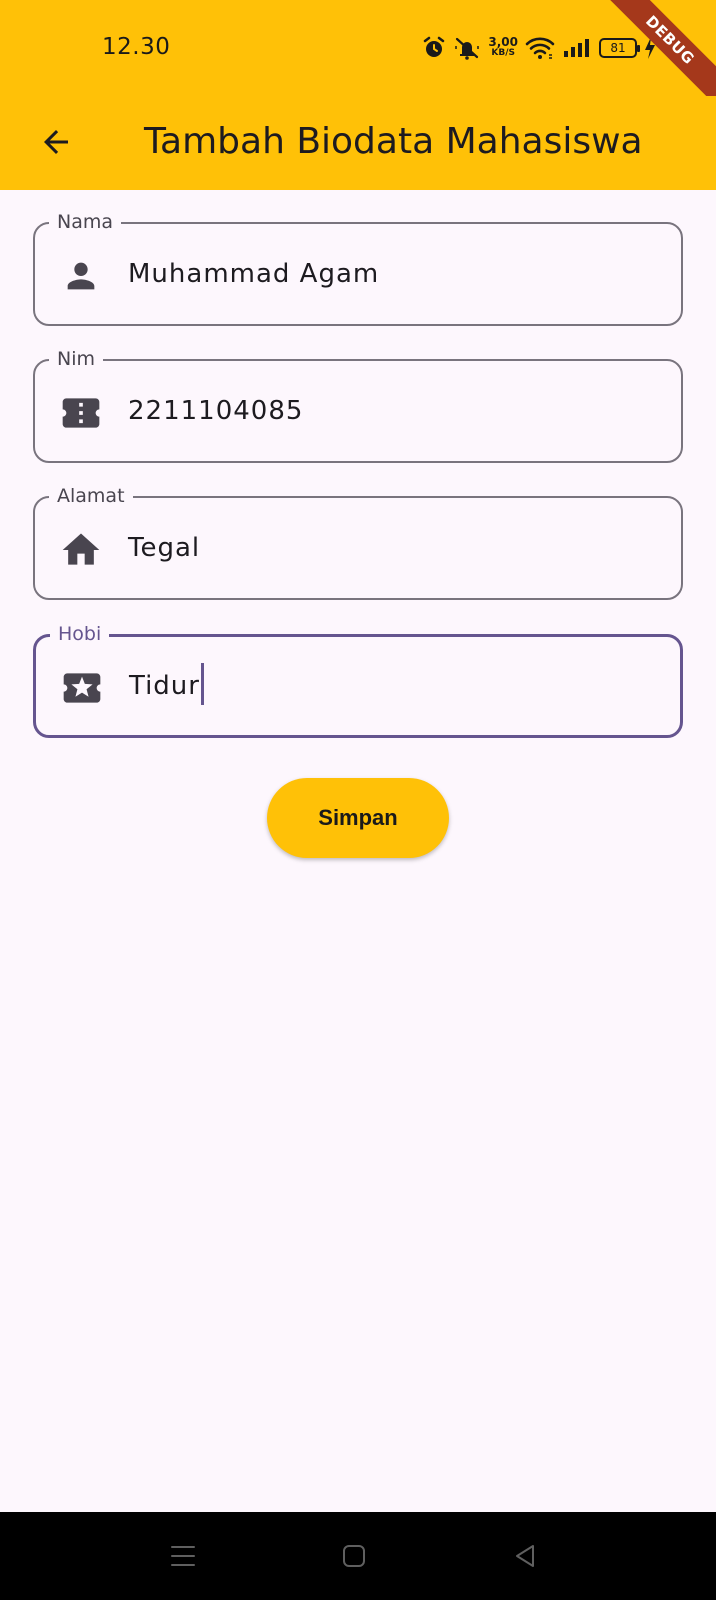 Image resolution: width=716 pixels, height=1600 pixels. I want to click on person-icon, so click(81, 276).